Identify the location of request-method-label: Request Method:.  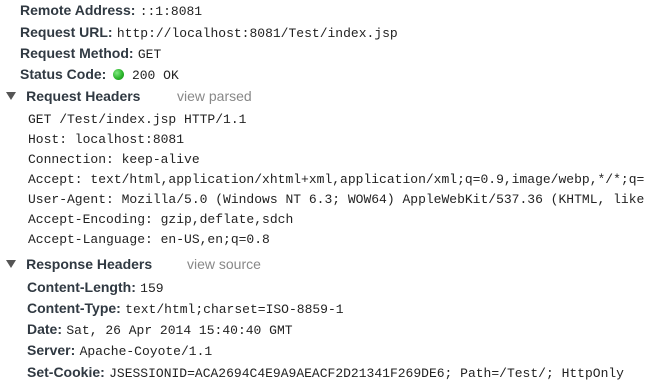
(77, 53).